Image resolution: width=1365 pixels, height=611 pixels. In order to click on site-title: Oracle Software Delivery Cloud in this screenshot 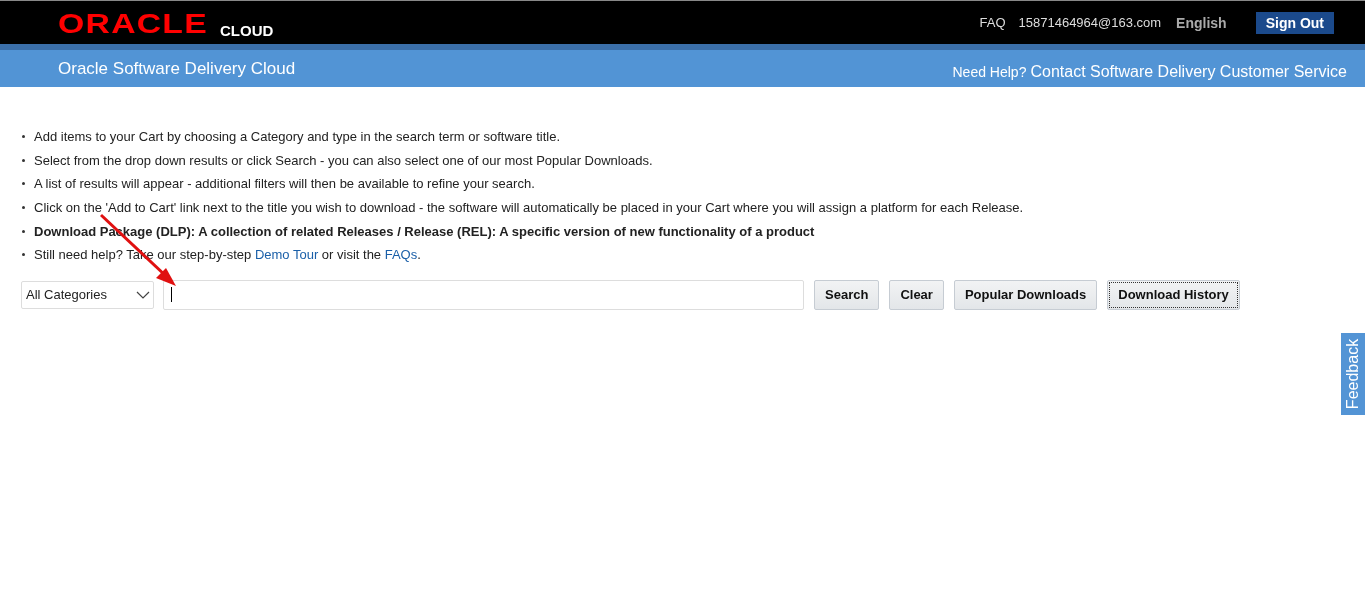, I will do `click(177, 68)`.